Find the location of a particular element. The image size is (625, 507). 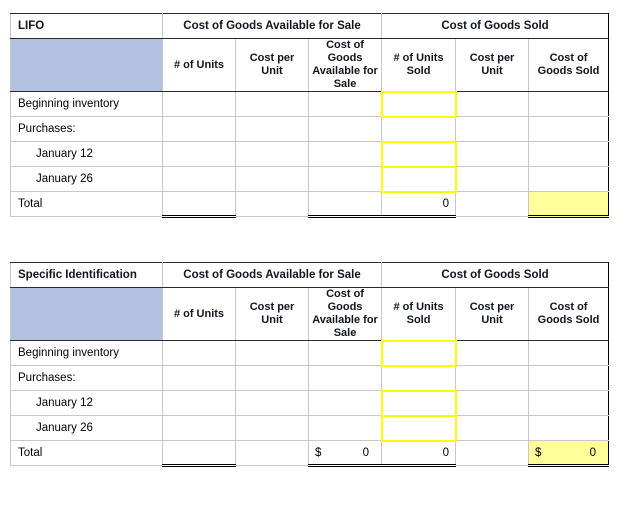

total-cost-of-goods-available: $ 0 is located at coordinates (345, 453).